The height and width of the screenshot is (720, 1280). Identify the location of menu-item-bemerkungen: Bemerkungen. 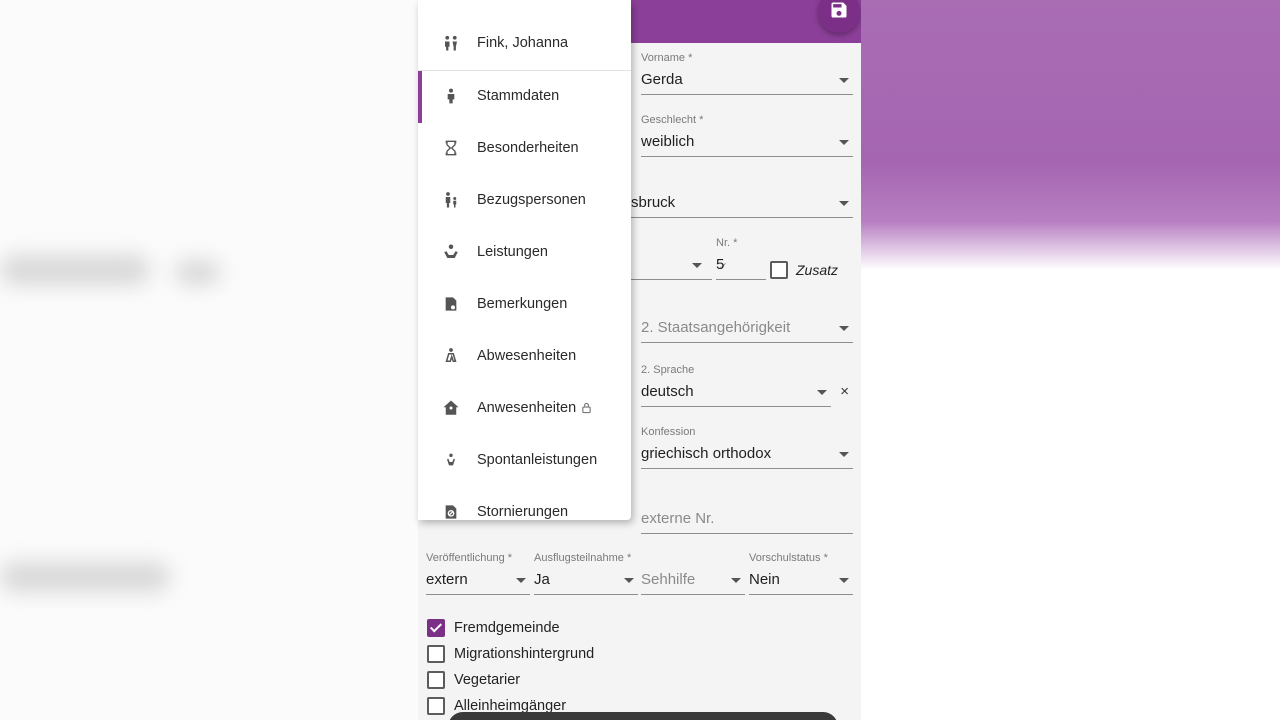
(524, 304).